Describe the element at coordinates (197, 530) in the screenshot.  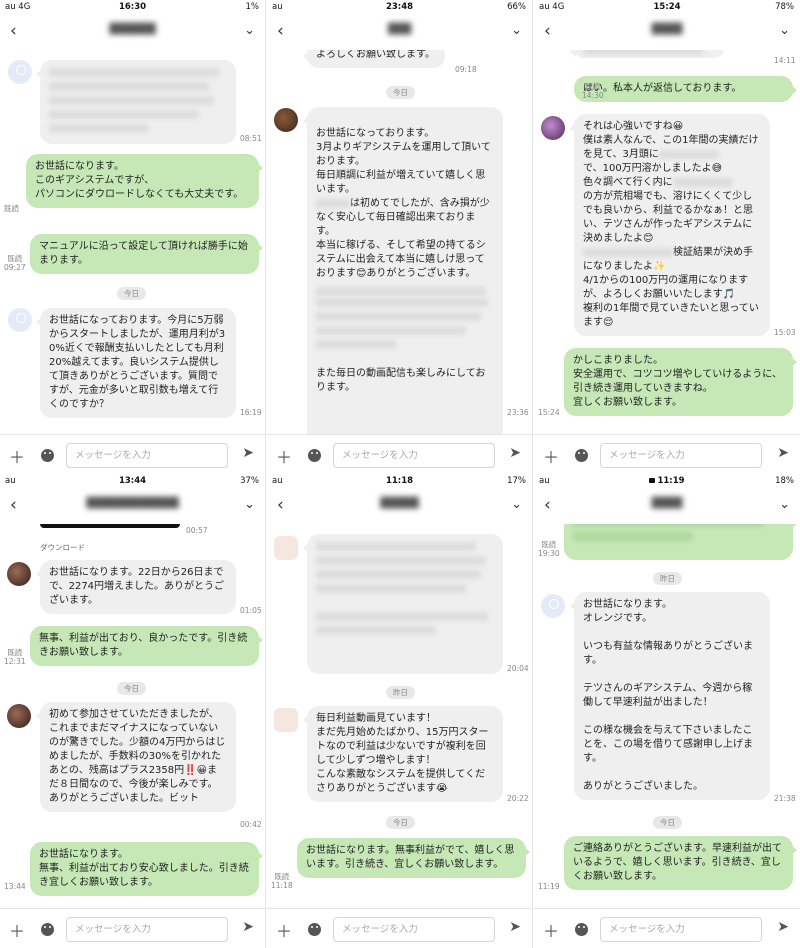
I see `message-time: 00:57` at that location.